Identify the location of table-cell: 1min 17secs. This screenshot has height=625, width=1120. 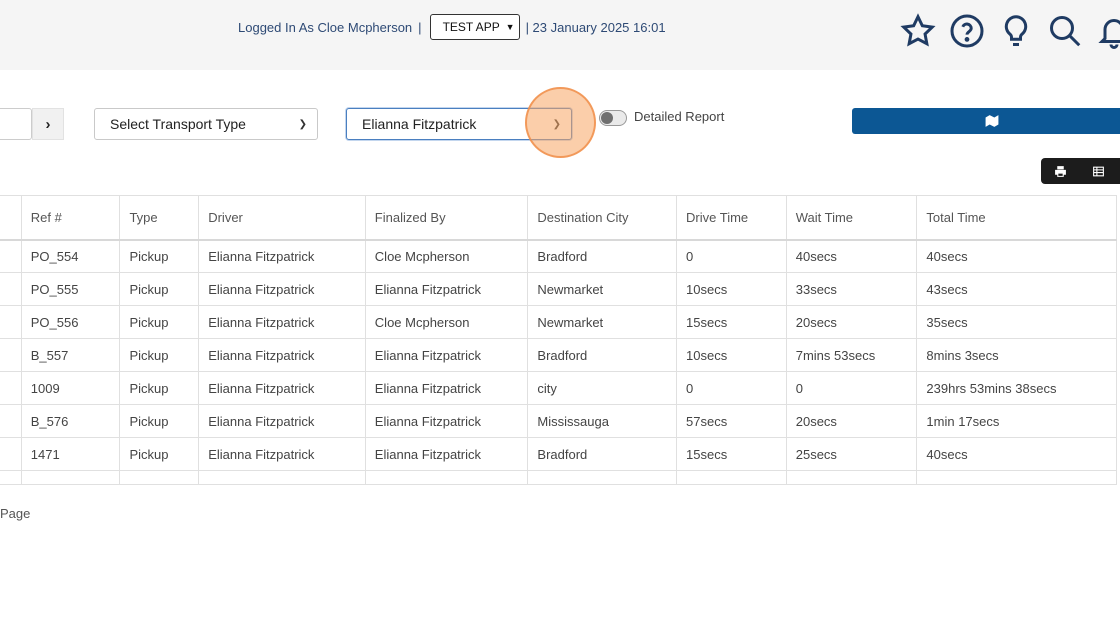
(1016, 421).